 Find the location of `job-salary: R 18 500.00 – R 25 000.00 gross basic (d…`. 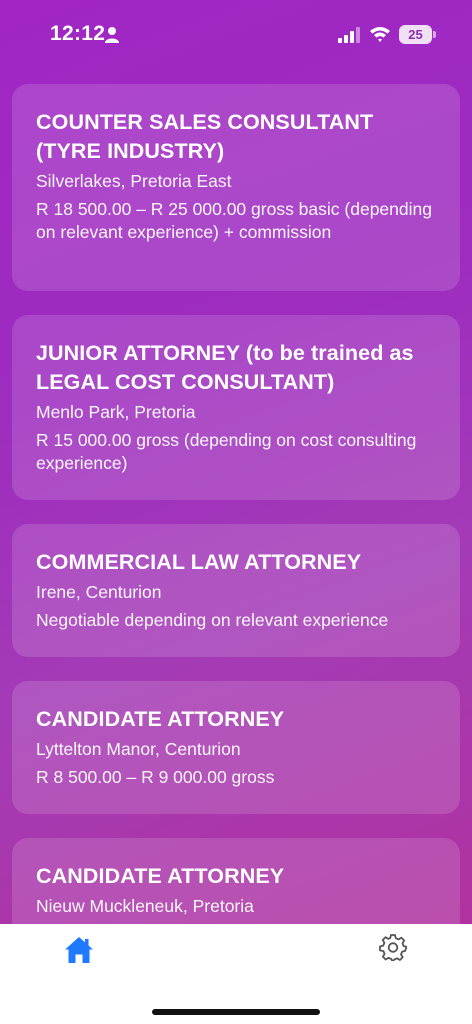

job-salary: R 18 500.00 – R 25 000.00 gross basic (d… is located at coordinates (234, 220).